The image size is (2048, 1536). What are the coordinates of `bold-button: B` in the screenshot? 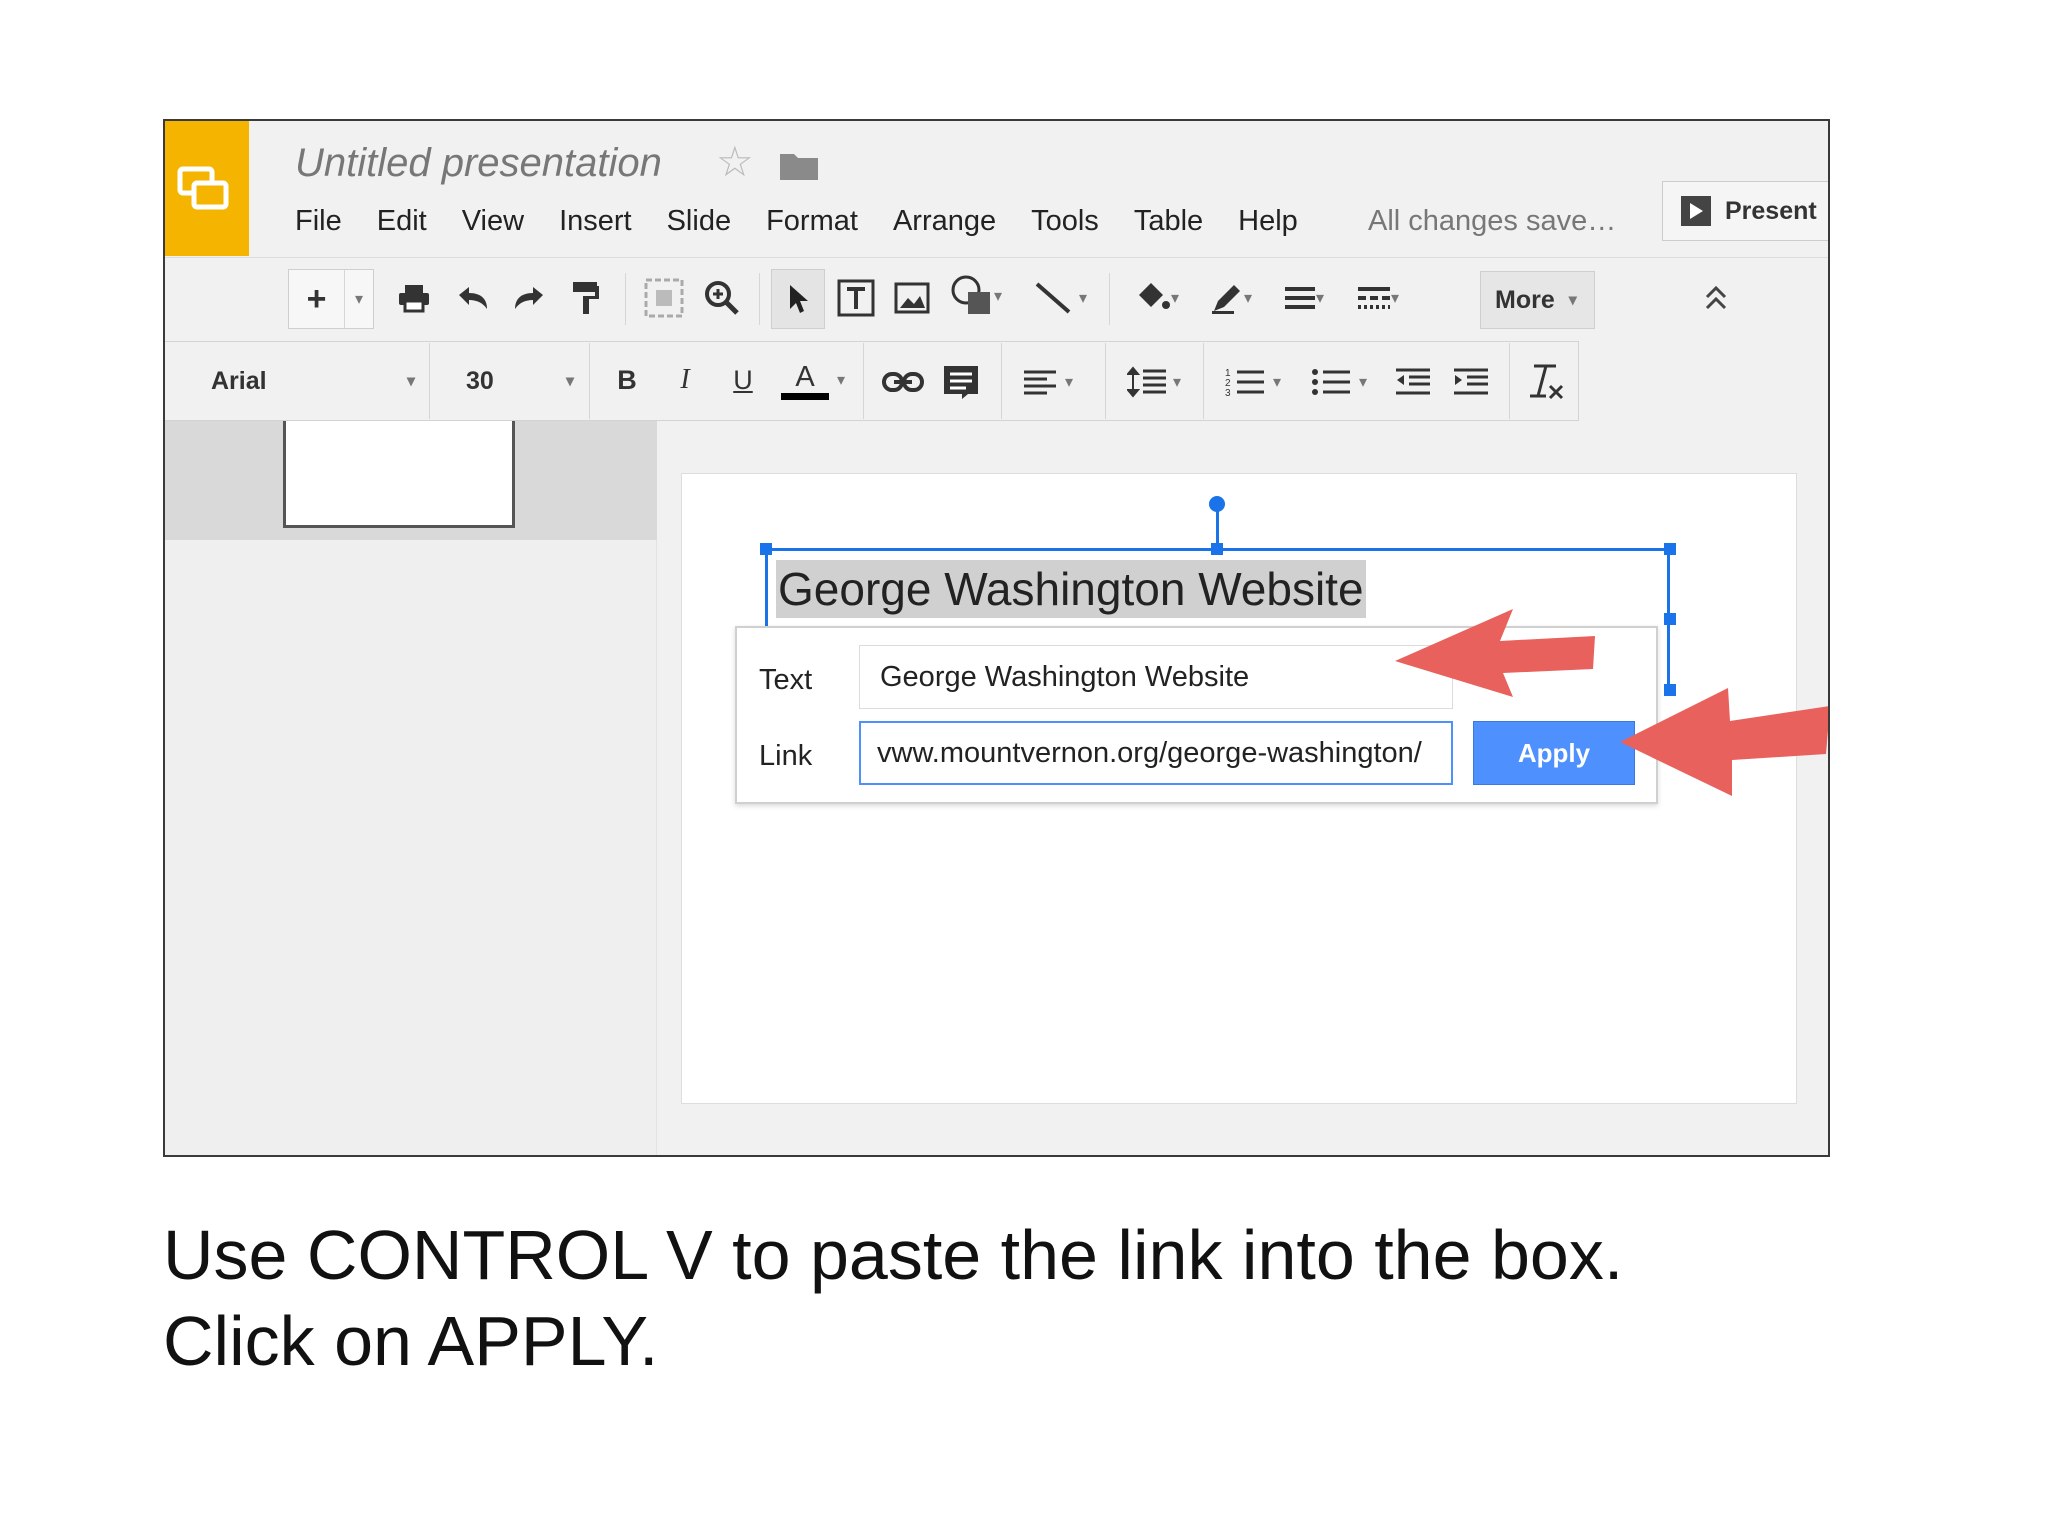 It's located at (627, 380).